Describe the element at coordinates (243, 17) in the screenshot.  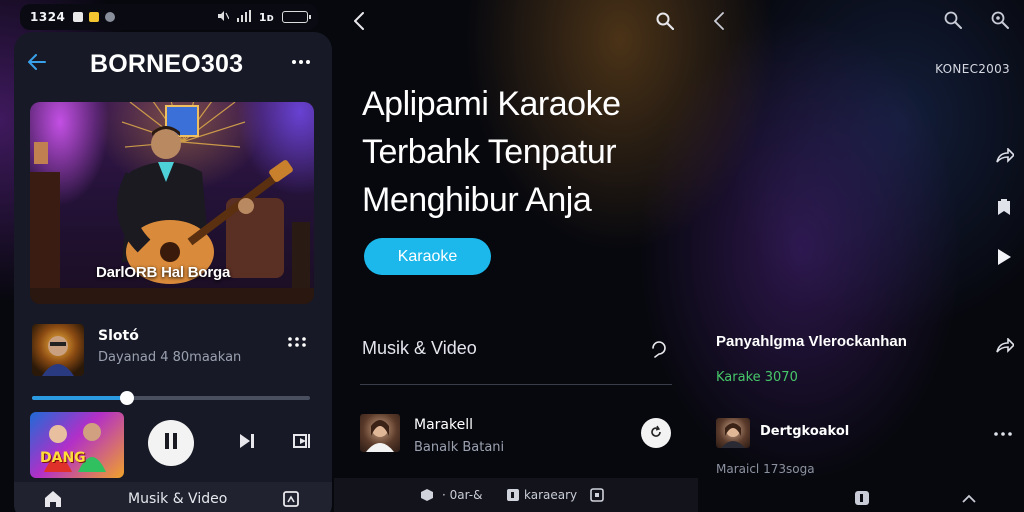
I see `signal-icon` at that location.